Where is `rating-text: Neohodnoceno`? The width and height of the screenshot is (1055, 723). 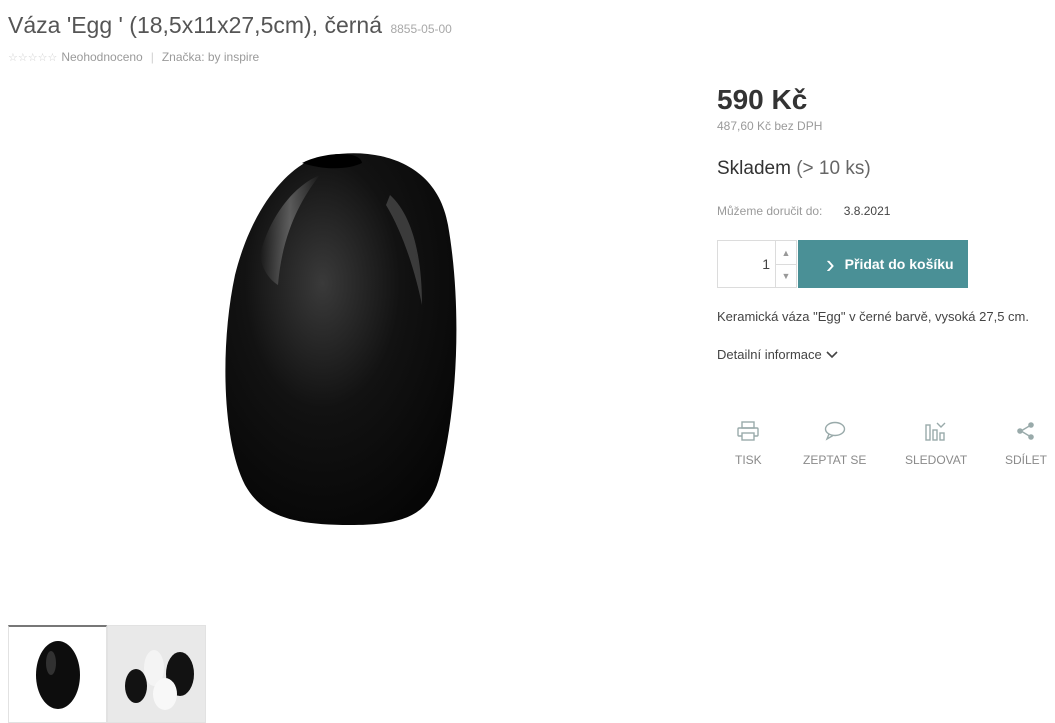
rating-text: Neohodnoceno is located at coordinates (102, 57).